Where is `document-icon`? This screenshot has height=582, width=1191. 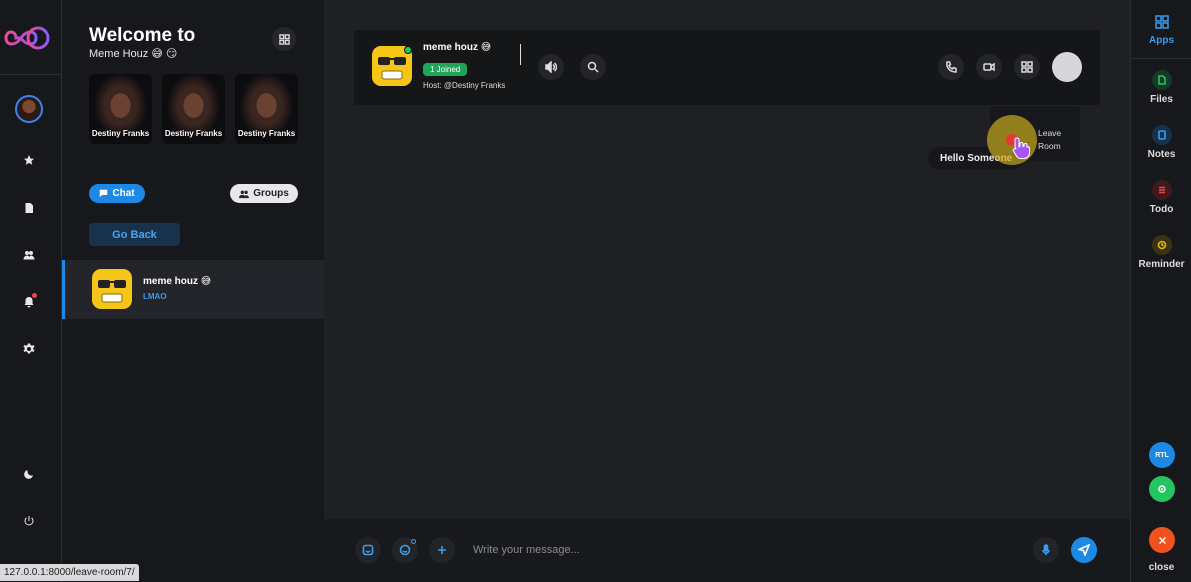
document-icon is located at coordinates (29, 208).